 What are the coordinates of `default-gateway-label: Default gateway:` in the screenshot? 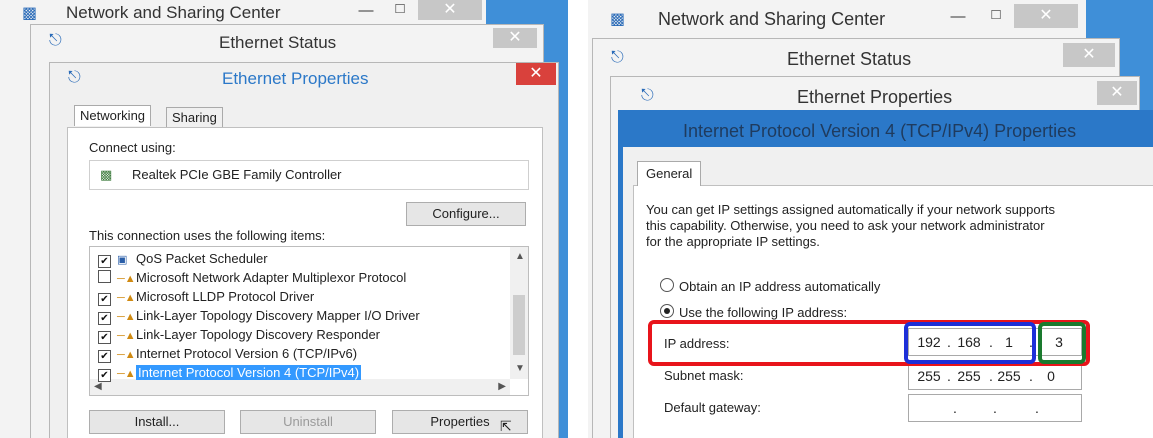 It's located at (712, 407).